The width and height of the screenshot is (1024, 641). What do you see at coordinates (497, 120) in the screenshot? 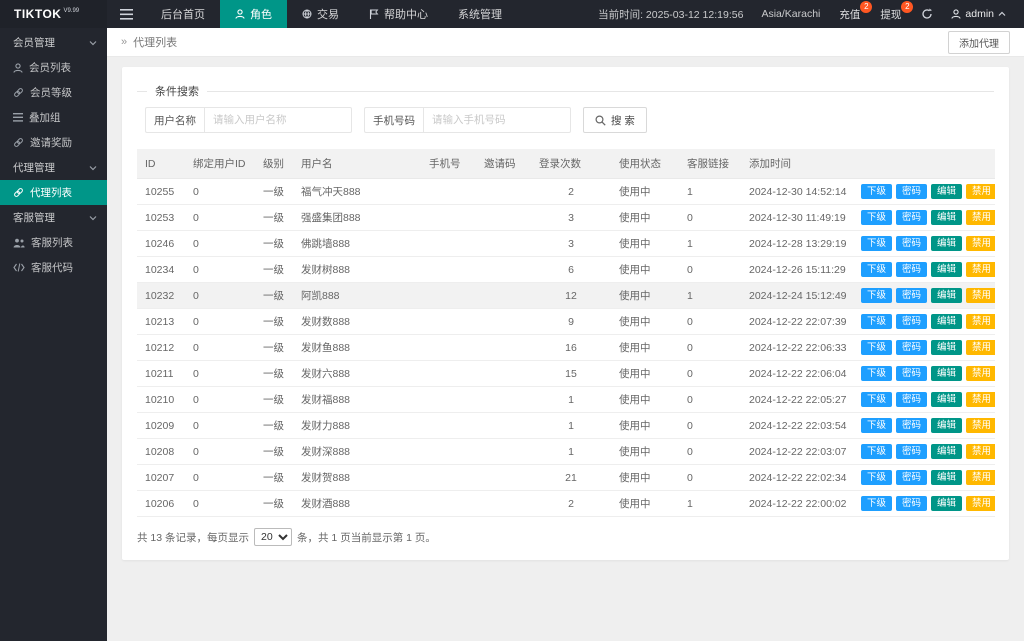
I see `phone-input` at bounding box center [497, 120].